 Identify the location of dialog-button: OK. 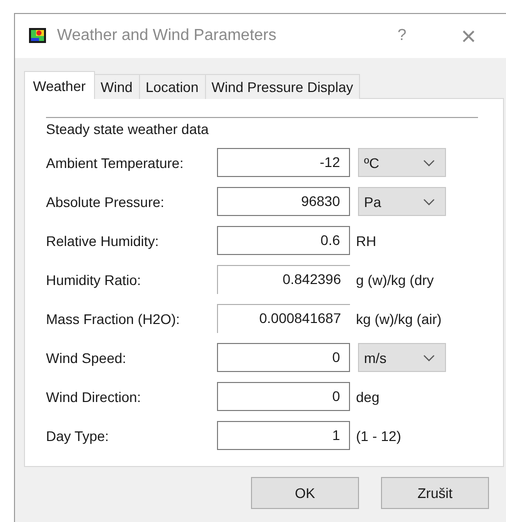
(305, 493).